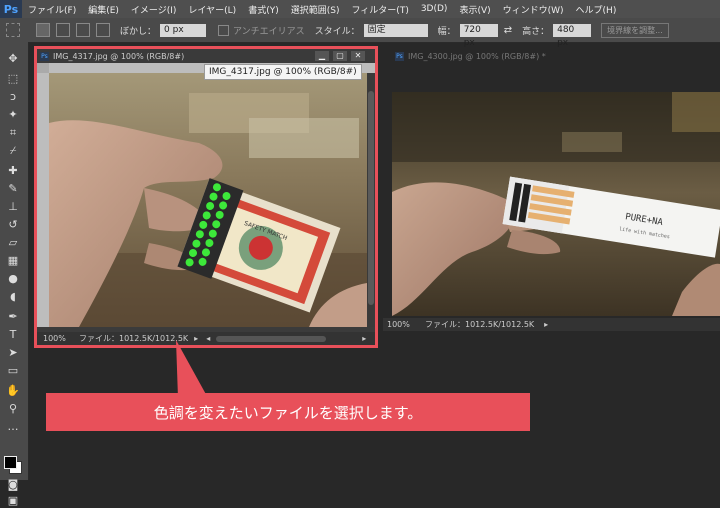 The height and width of the screenshot is (508, 720). What do you see at coordinates (13, 485) in the screenshot?
I see `quick-mask-icon: ◙` at bounding box center [13, 485].